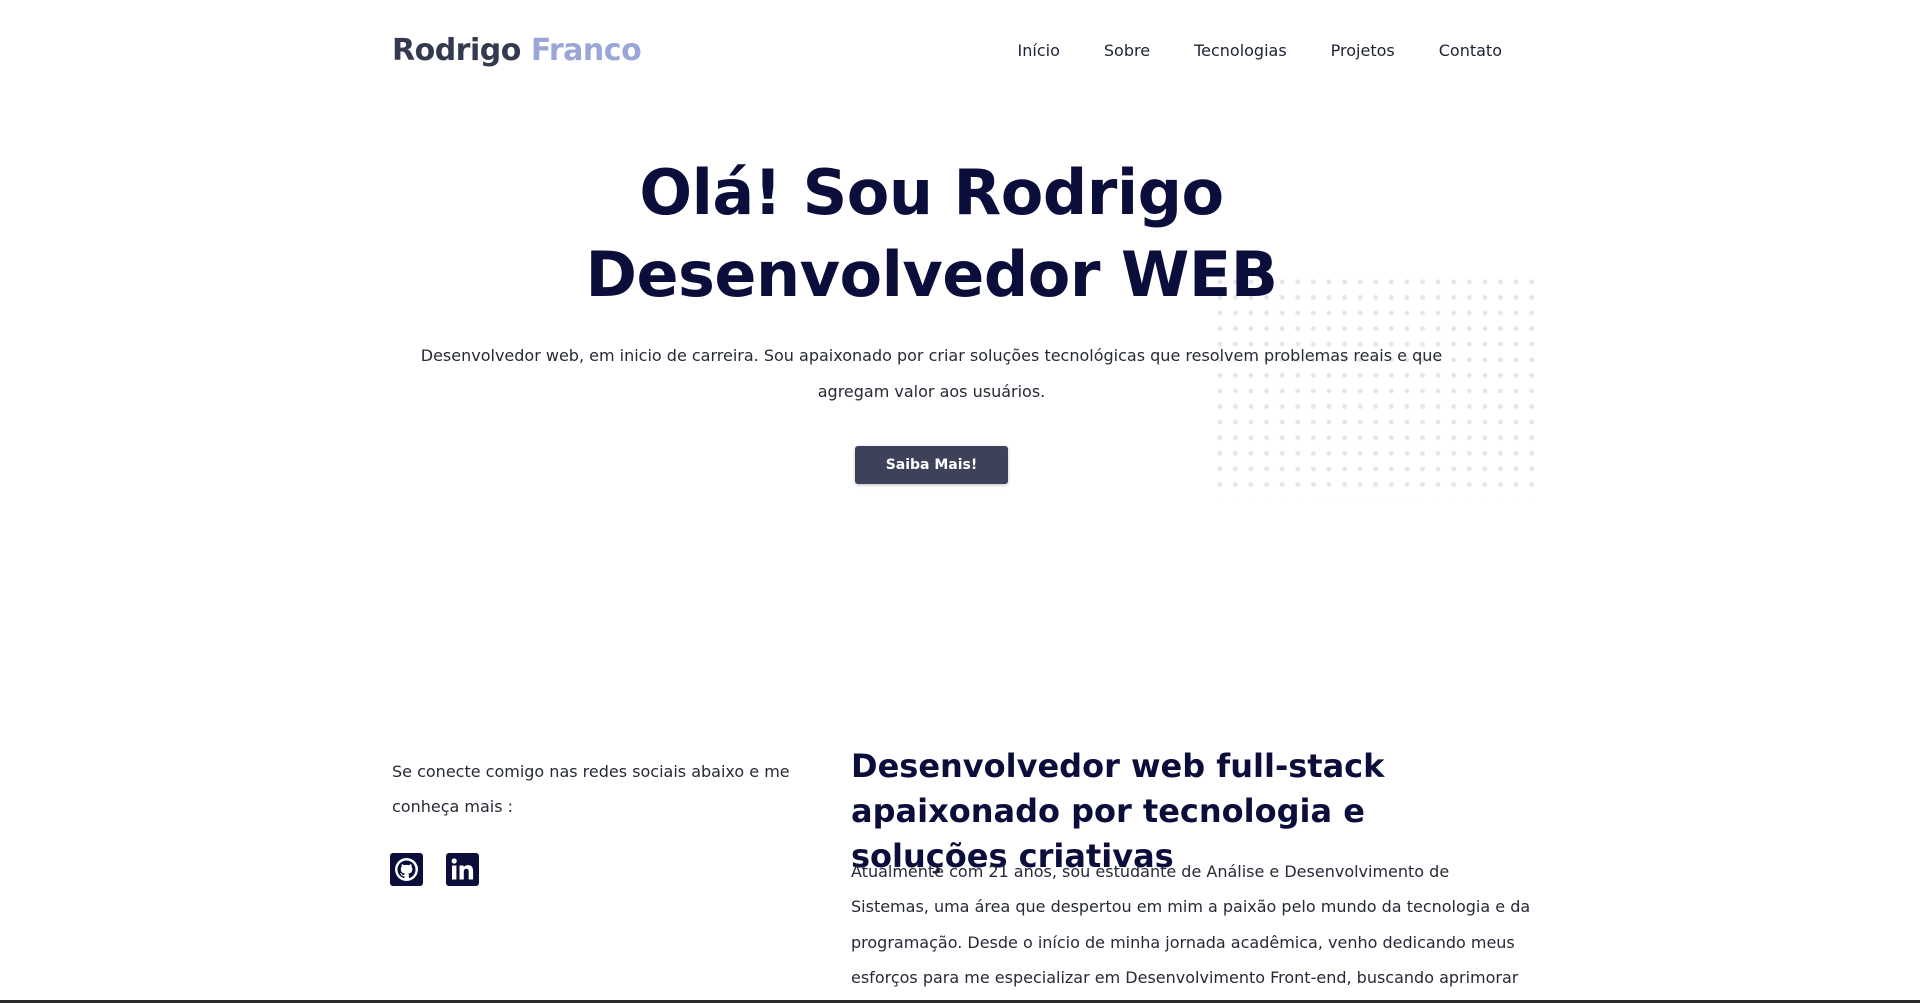  Describe the element at coordinates (456, 50) in the screenshot. I see `logo-first-name: Rodrigo` at that location.